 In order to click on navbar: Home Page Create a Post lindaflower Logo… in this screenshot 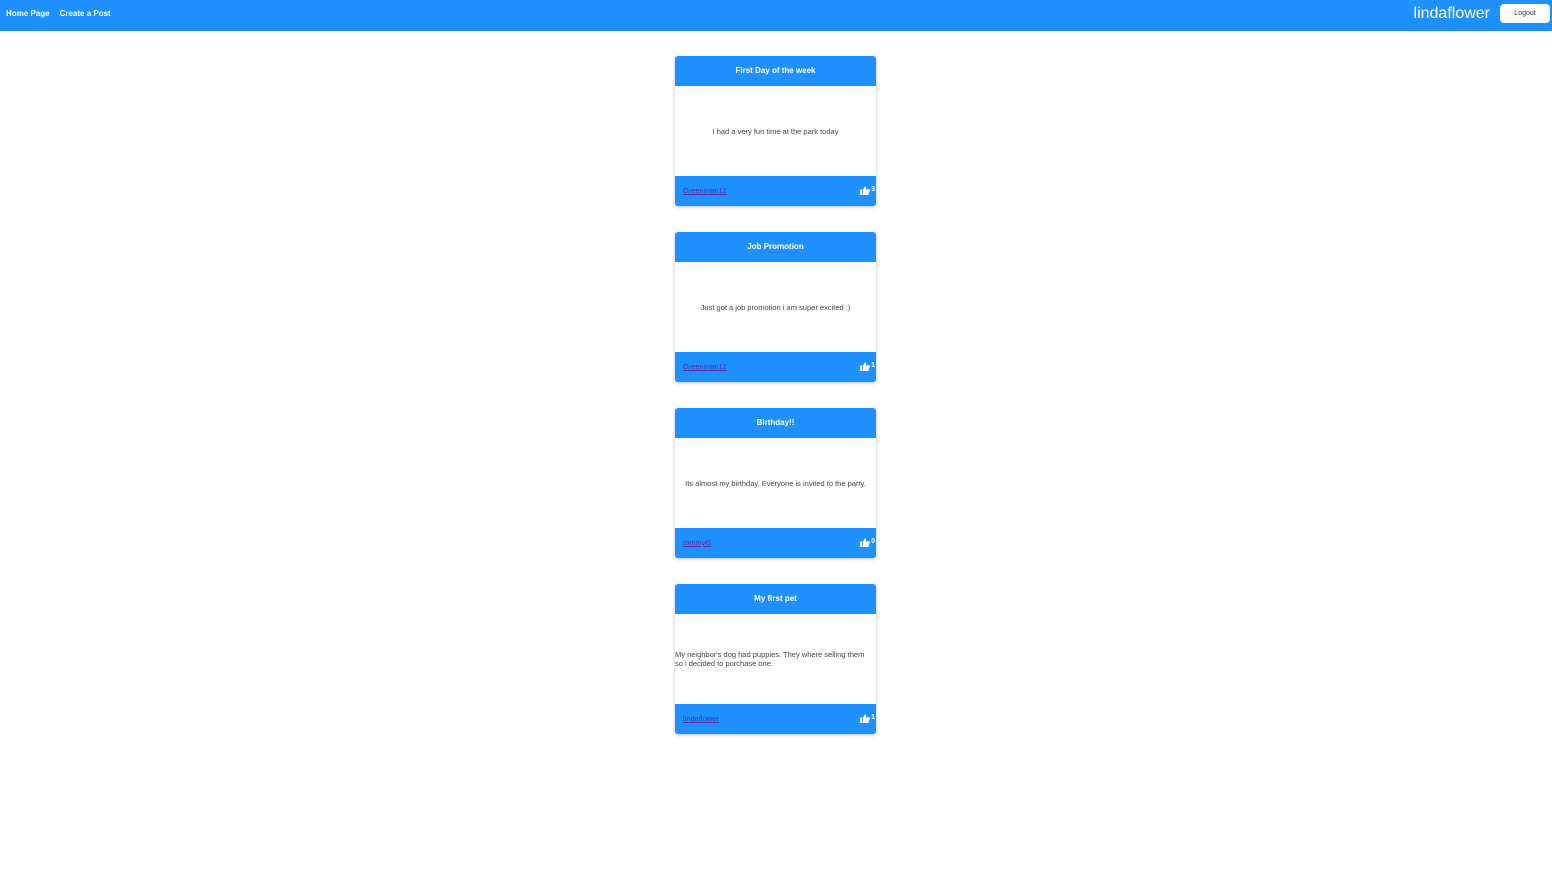, I will do `click(776, 15)`.